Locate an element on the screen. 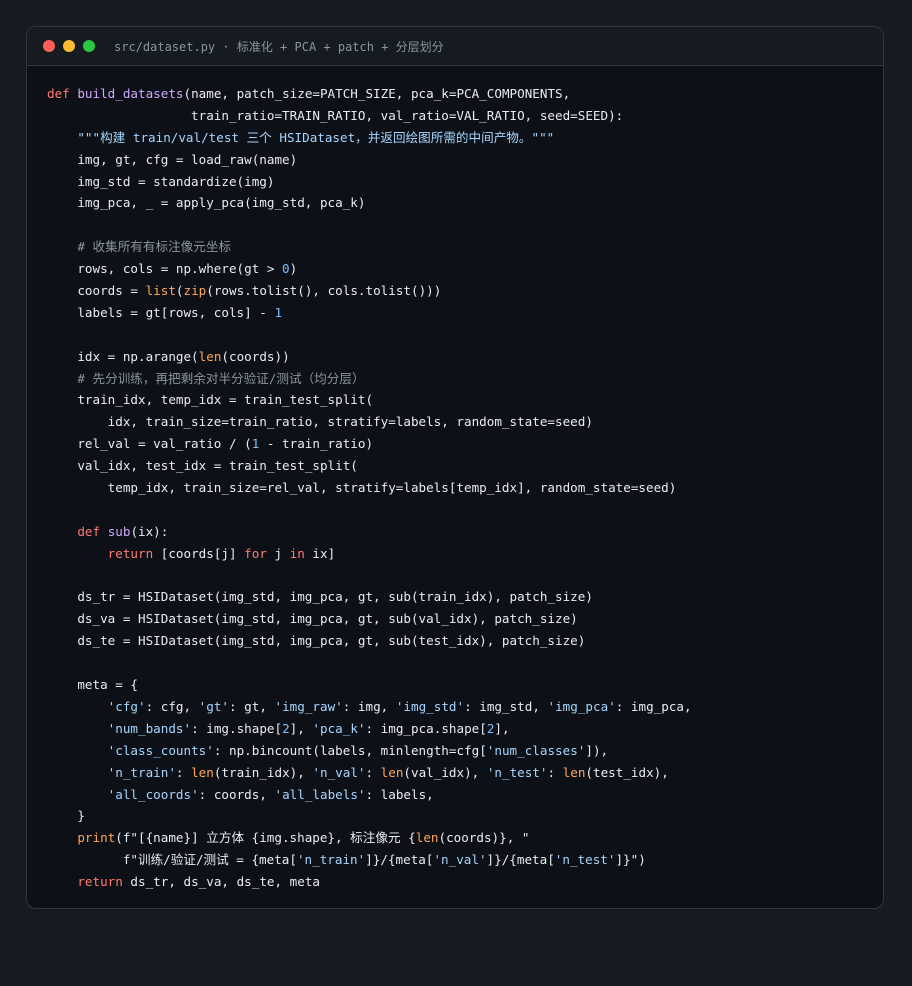 Image resolution: width=912 pixels, height=986 pixels. code-token: in is located at coordinates (297, 553).